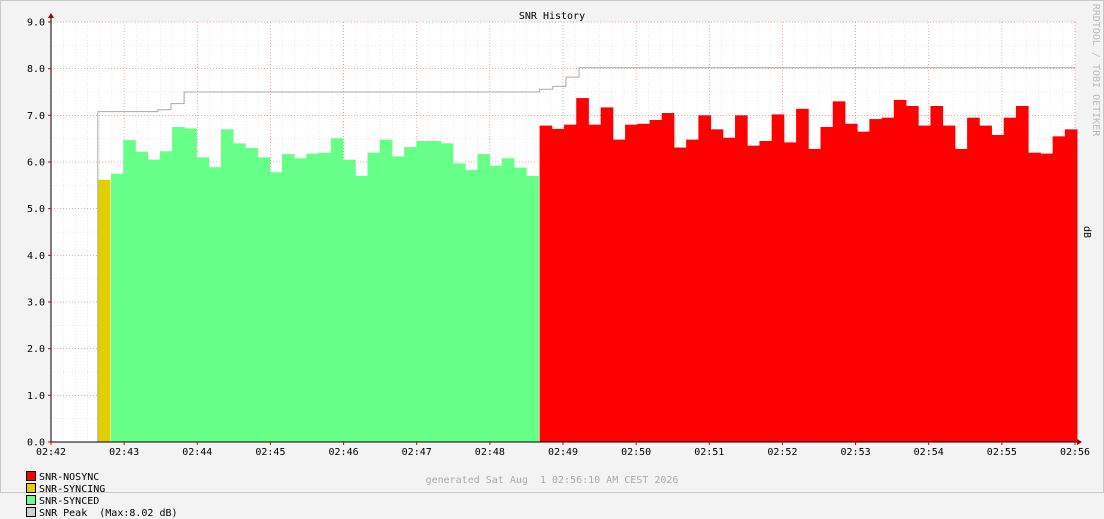 The image size is (1104, 519). What do you see at coordinates (51, 452) in the screenshot?
I see `x-tick-label: 02:42` at bounding box center [51, 452].